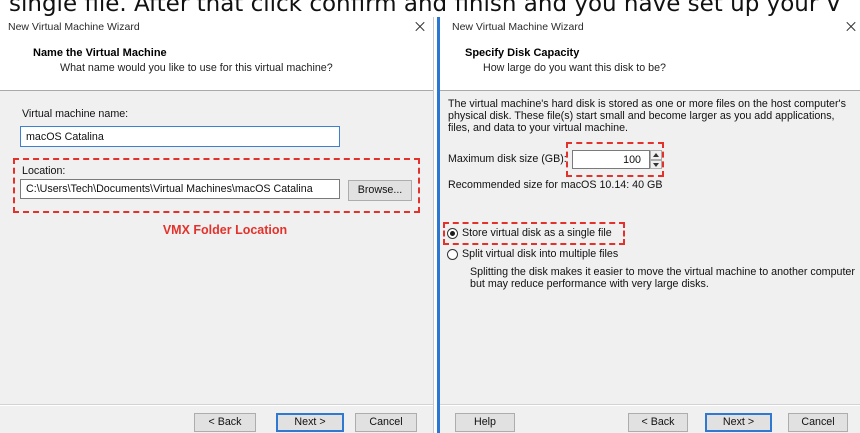  What do you see at coordinates (44, 171) in the screenshot?
I see `location-label: Location:` at bounding box center [44, 171].